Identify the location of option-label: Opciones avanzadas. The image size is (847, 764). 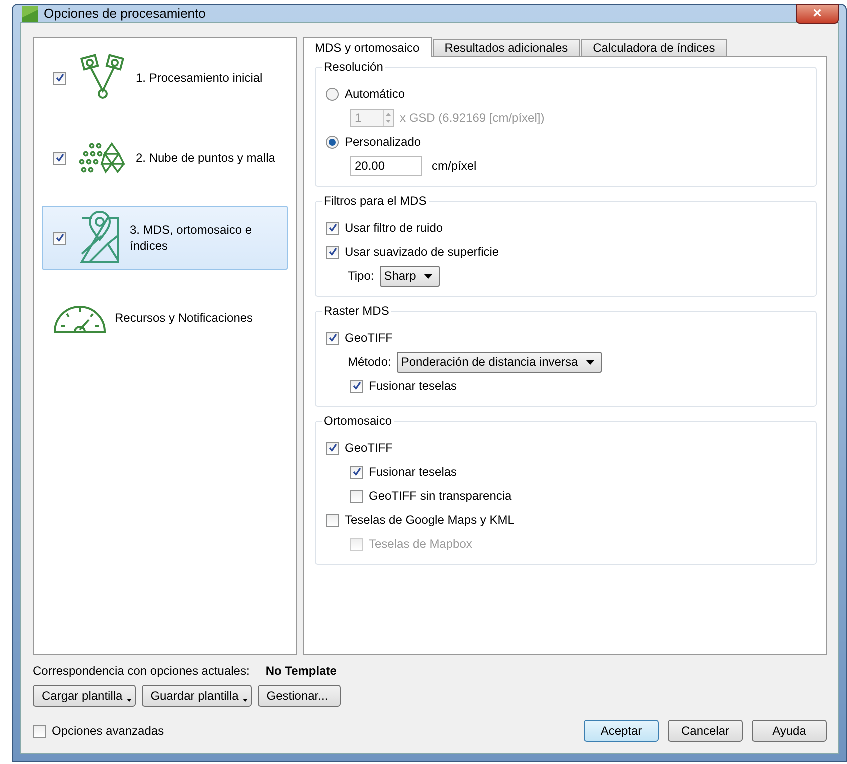
(108, 731).